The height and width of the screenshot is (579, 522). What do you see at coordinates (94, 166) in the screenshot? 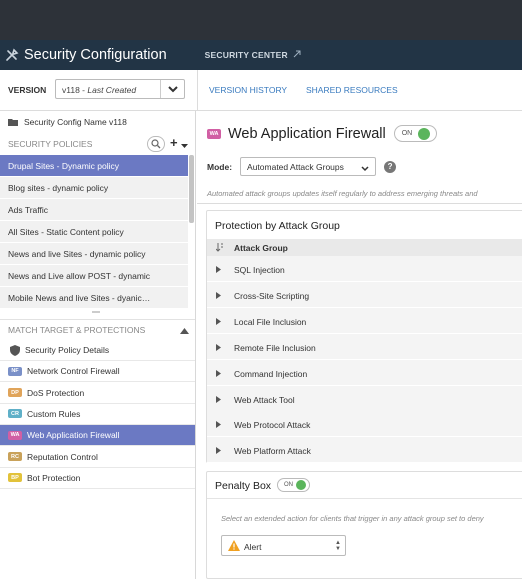
I see `policy-item: Drupal Sites - Dynamic policy` at bounding box center [94, 166].